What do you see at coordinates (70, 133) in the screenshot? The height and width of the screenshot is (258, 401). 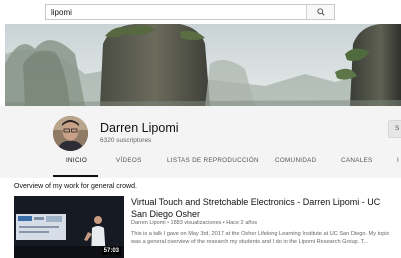 I see `avatar` at bounding box center [70, 133].